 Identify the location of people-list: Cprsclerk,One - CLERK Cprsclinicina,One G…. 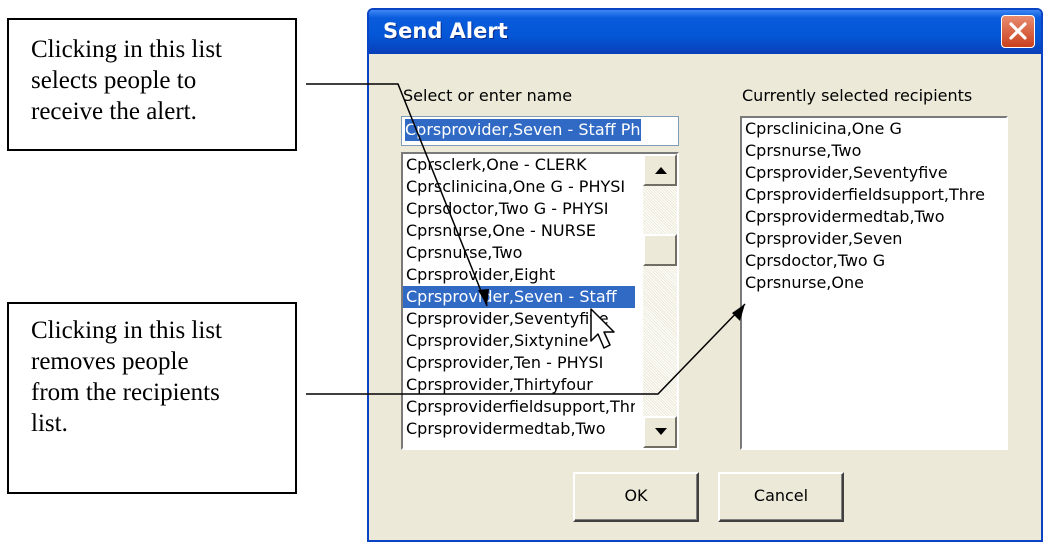
(540, 301).